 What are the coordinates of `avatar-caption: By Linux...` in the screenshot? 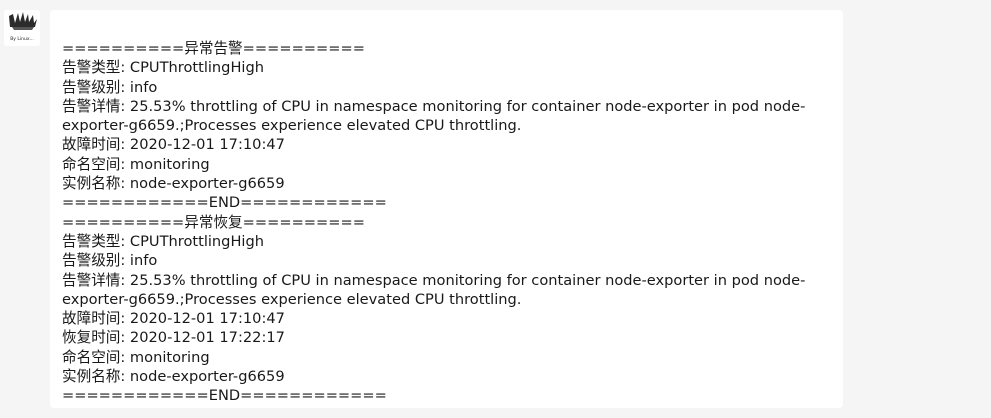 It's located at (22, 39).